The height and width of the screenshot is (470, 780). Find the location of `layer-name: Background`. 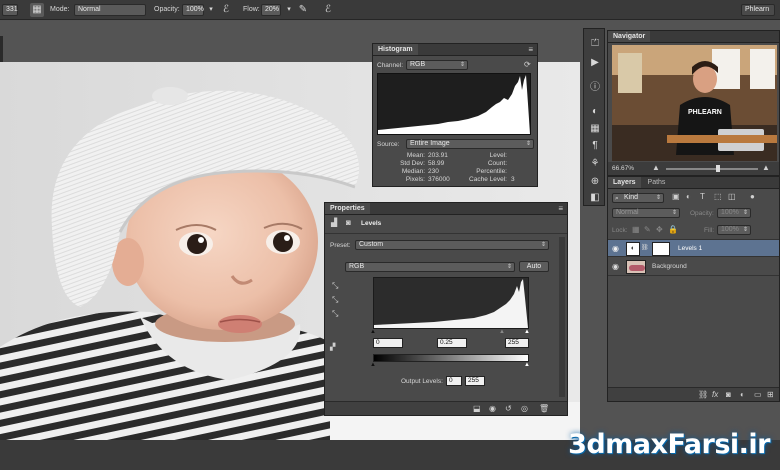

layer-name: Background is located at coordinates (669, 266).